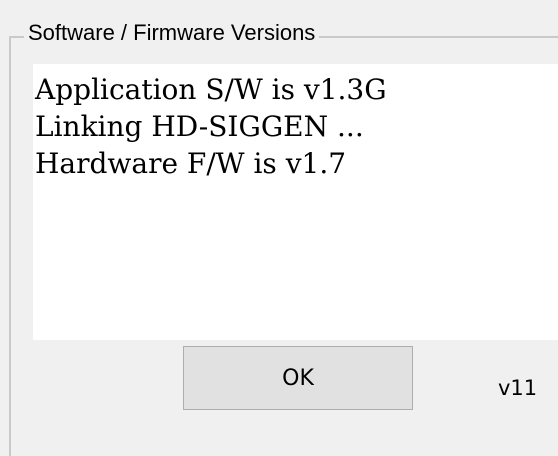 The image size is (558, 456). I want to click on version-label: v11, so click(518, 388).